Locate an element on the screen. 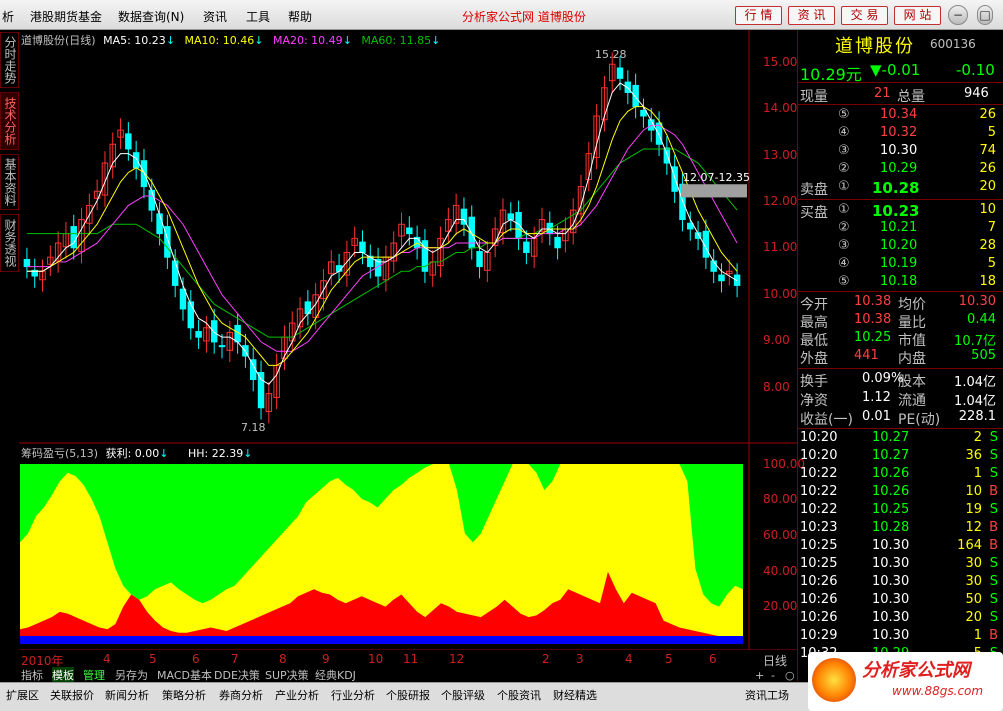 This screenshot has width=1003, height=711. y-tick-label: 10.00 is located at coordinates (780, 294).